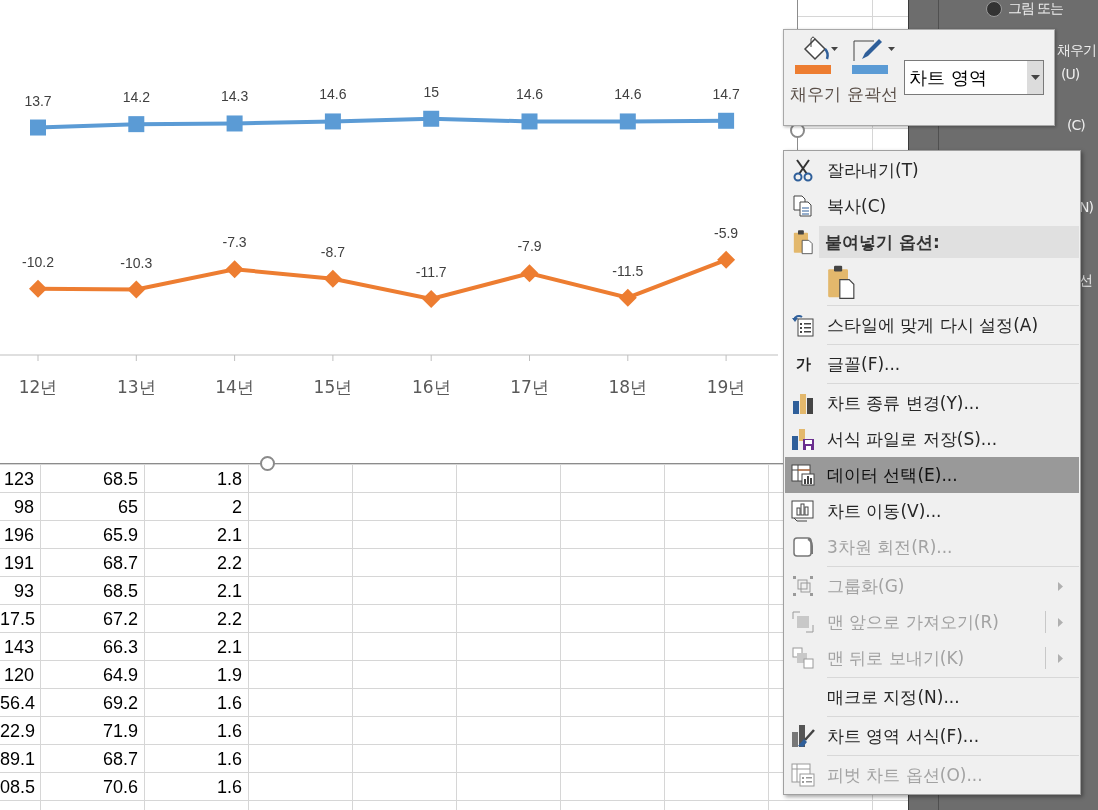 The image size is (1098, 810). I want to click on data-label: -10.2, so click(38, 261).